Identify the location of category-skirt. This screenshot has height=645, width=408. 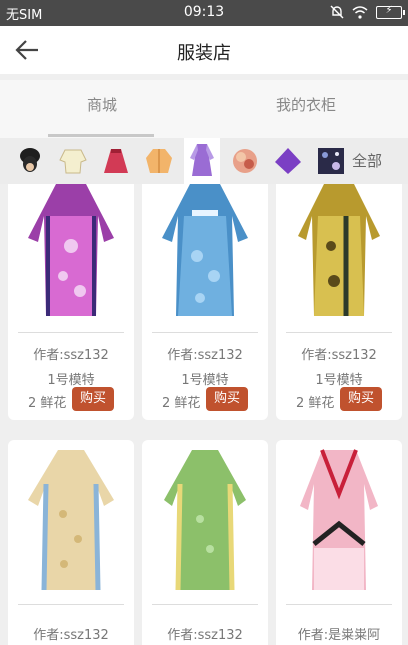
(116, 161).